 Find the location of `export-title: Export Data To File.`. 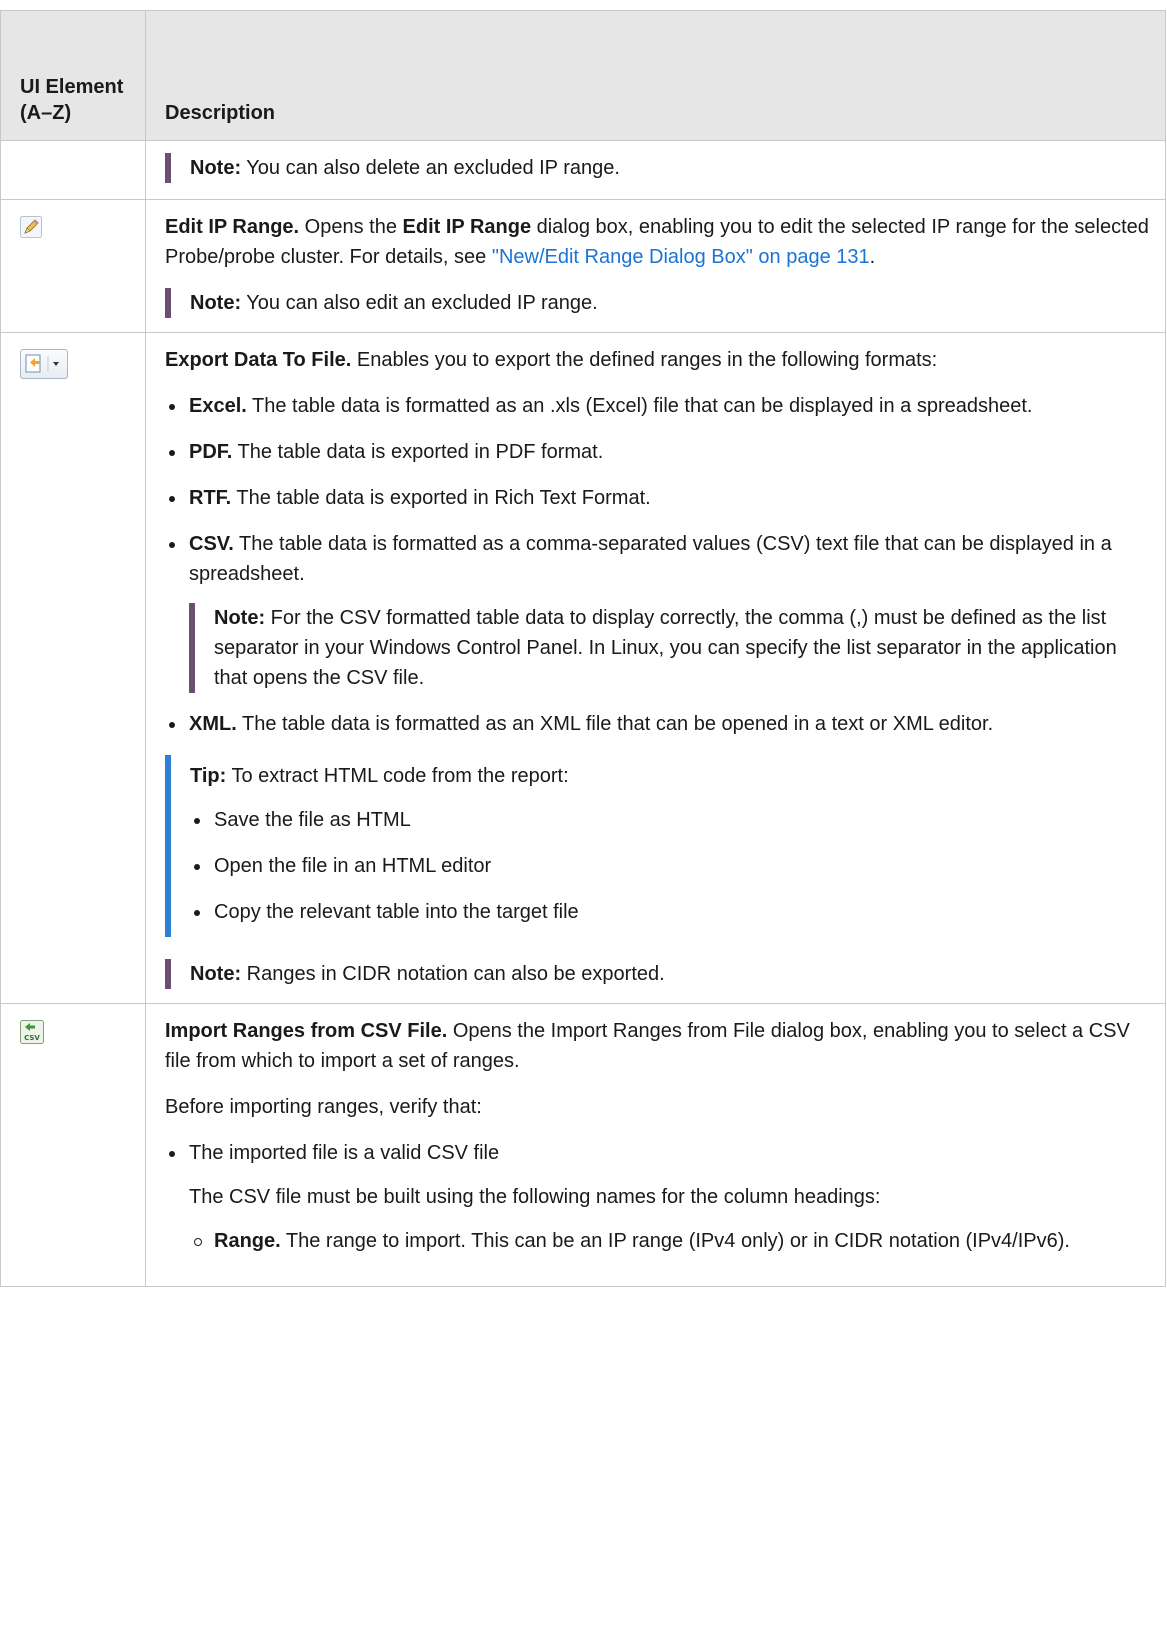

export-title: Export Data To File. is located at coordinates (258, 360).